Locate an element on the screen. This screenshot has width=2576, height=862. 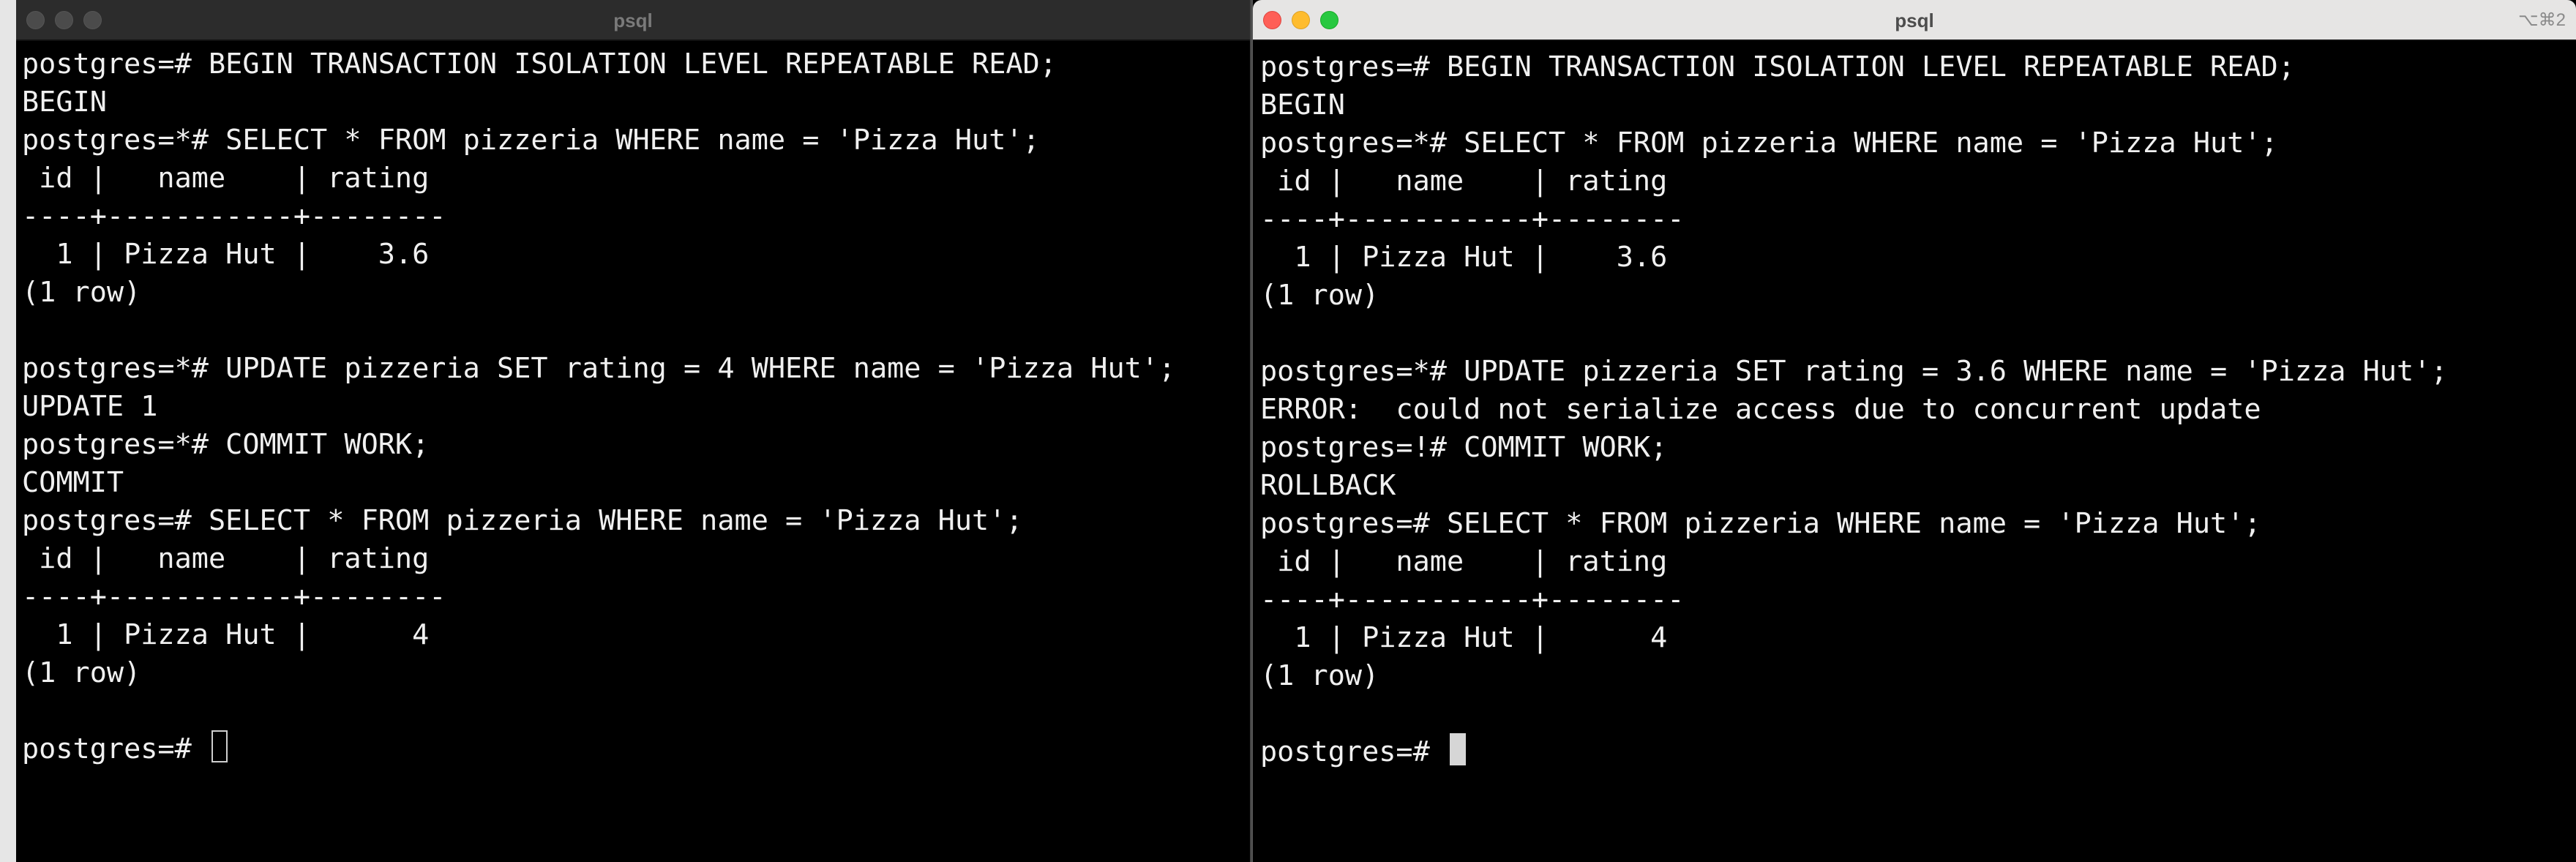
window-title-left: psql is located at coordinates (633, 21).